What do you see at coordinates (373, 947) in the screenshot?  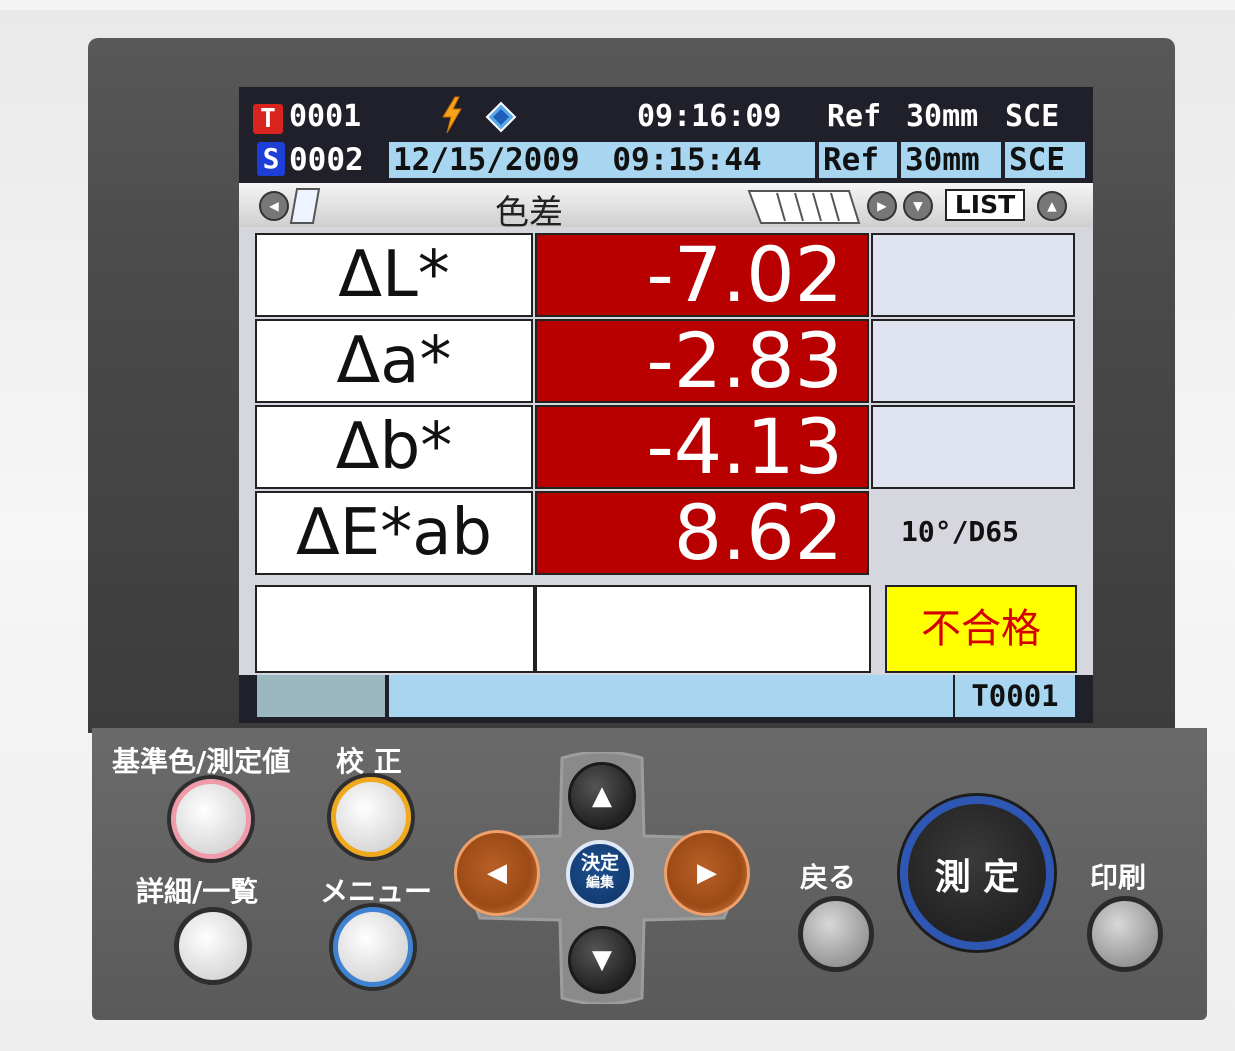 I see `menu-button` at bounding box center [373, 947].